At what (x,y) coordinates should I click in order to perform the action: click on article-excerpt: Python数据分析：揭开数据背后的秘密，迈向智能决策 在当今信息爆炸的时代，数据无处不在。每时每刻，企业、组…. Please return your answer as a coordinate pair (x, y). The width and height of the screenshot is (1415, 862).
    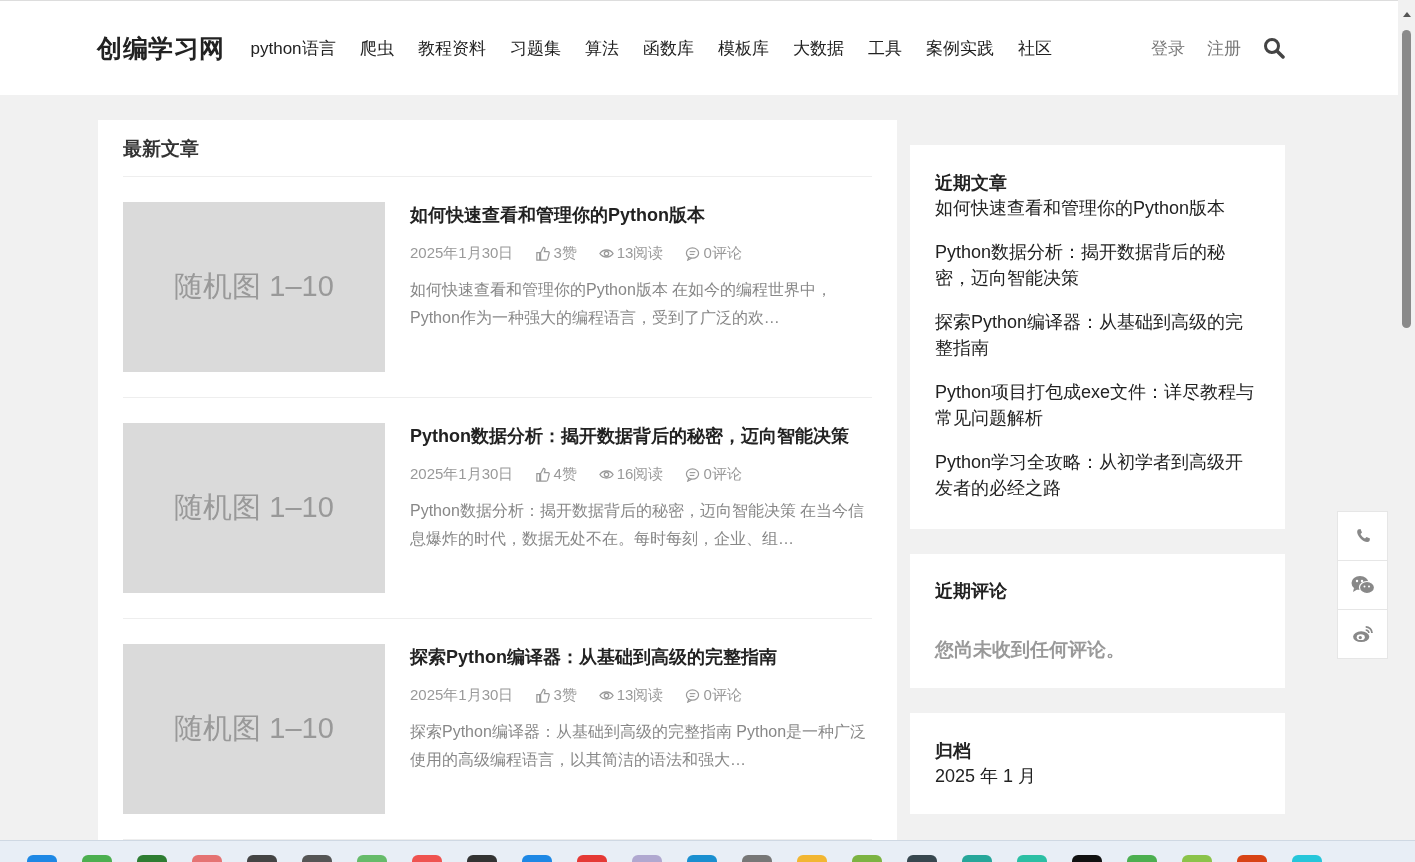
    Looking at the image, I should click on (638, 525).